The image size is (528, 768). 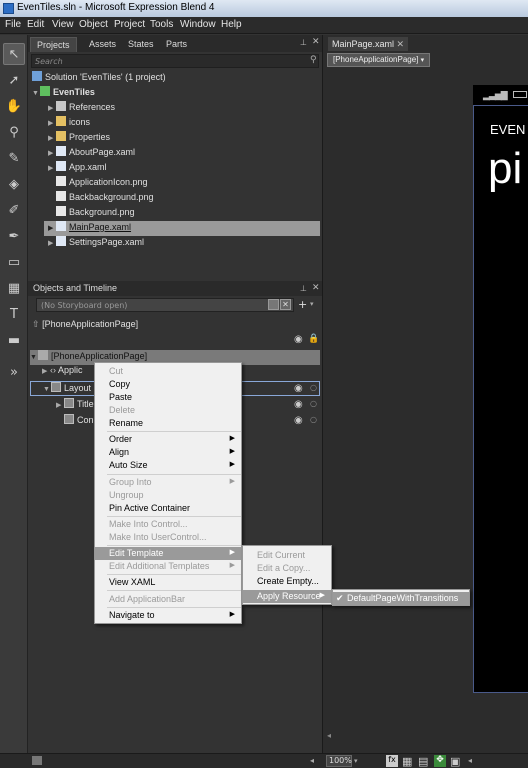 I want to click on brush-transform-tool-icon: ✐, so click(x=14, y=210).